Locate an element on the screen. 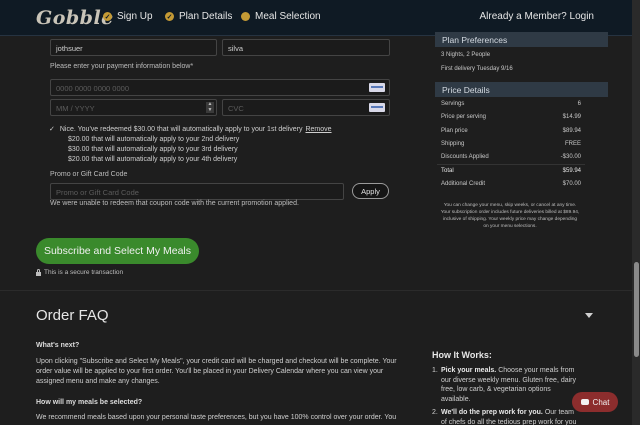 This screenshot has height=425, width=640. step-label: Sign Up is located at coordinates (135, 16).